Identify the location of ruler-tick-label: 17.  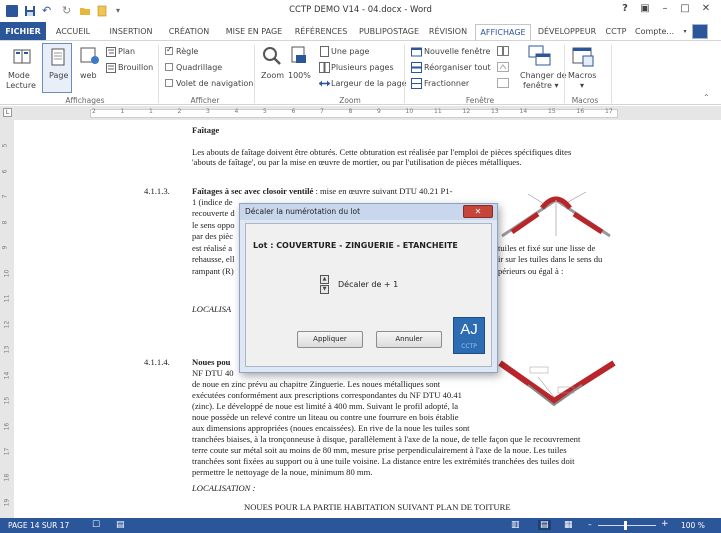
(609, 111).